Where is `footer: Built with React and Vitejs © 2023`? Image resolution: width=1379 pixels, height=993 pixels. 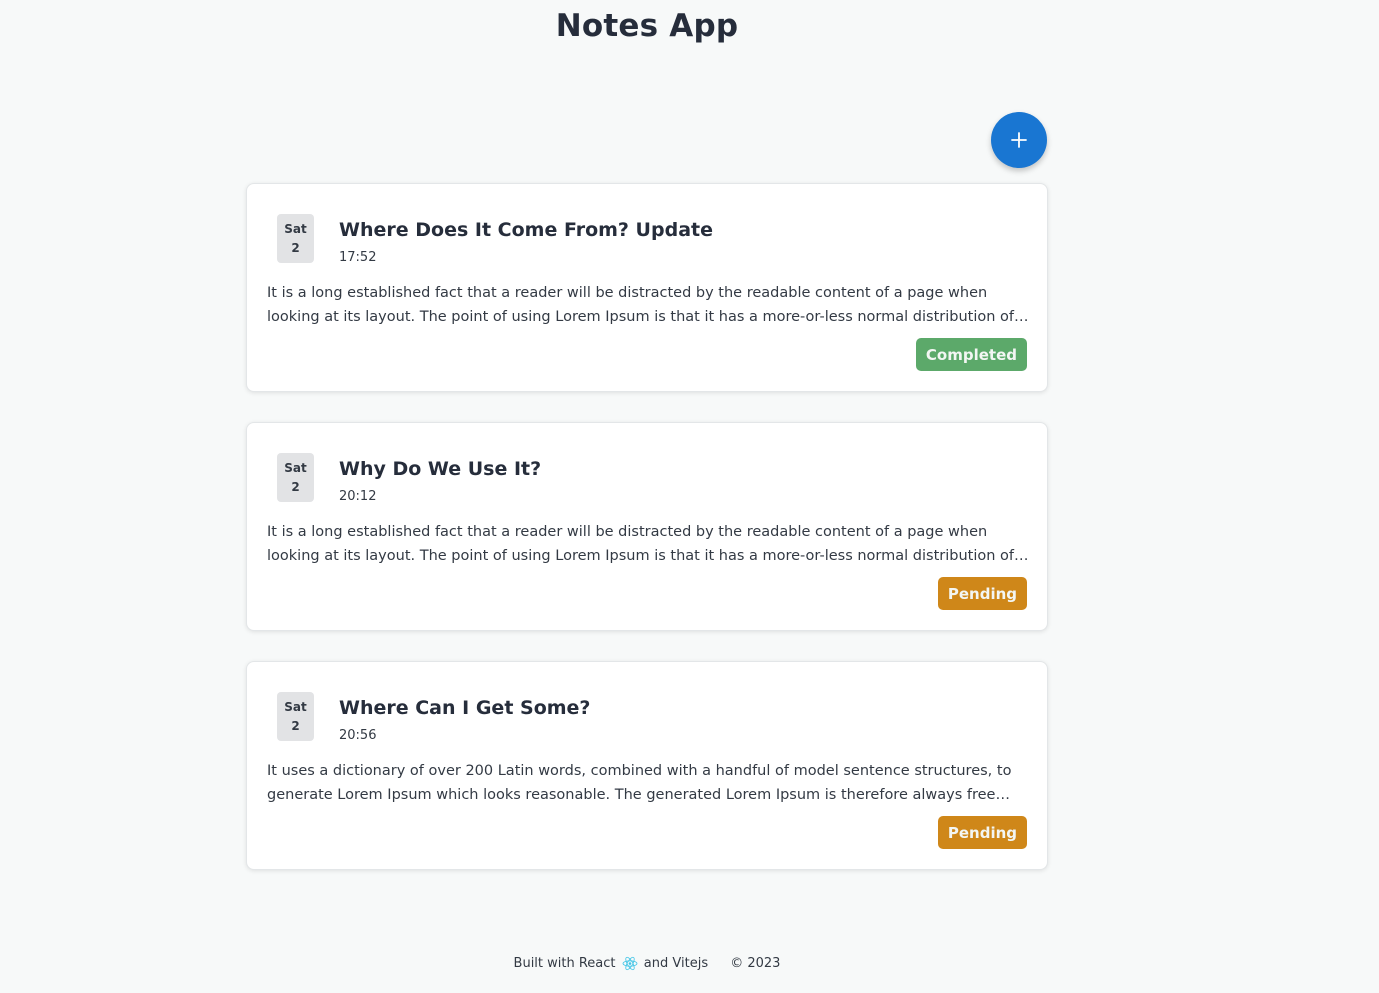
footer: Built with React and Vitejs © 2023 is located at coordinates (647, 963).